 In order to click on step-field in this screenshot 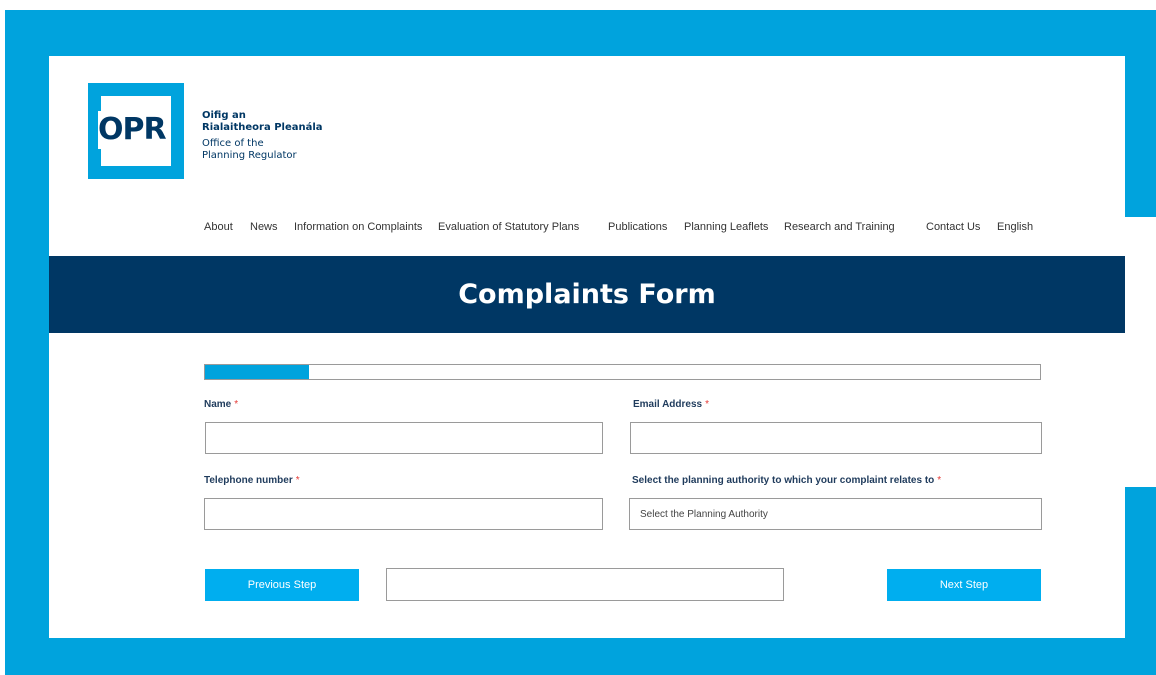, I will do `click(585, 584)`.